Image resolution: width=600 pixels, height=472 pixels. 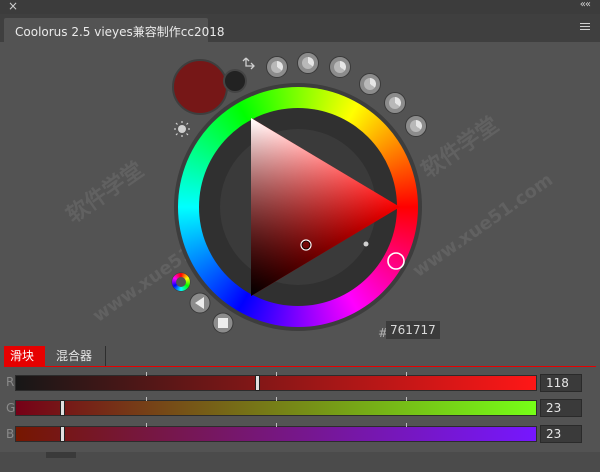 I want to click on slider-value-b: 23, so click(x=561, y=434).